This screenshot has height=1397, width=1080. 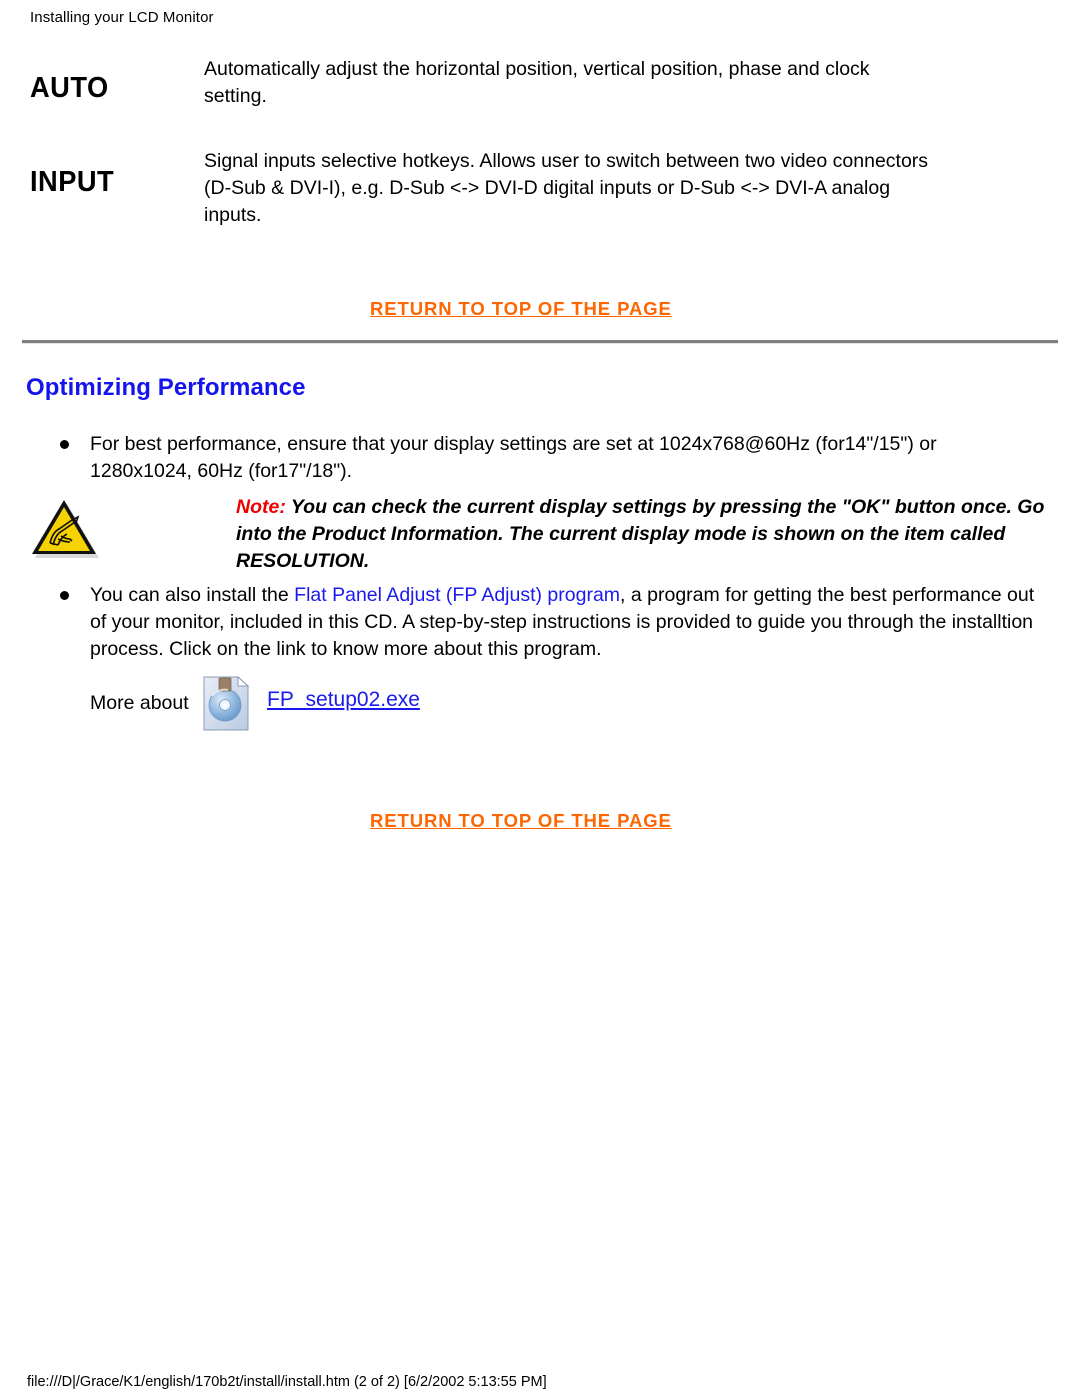 I want to click on return-to-top-link-2: RETURN TO TOP OF THE PAGE, so click(x=521, y=821).